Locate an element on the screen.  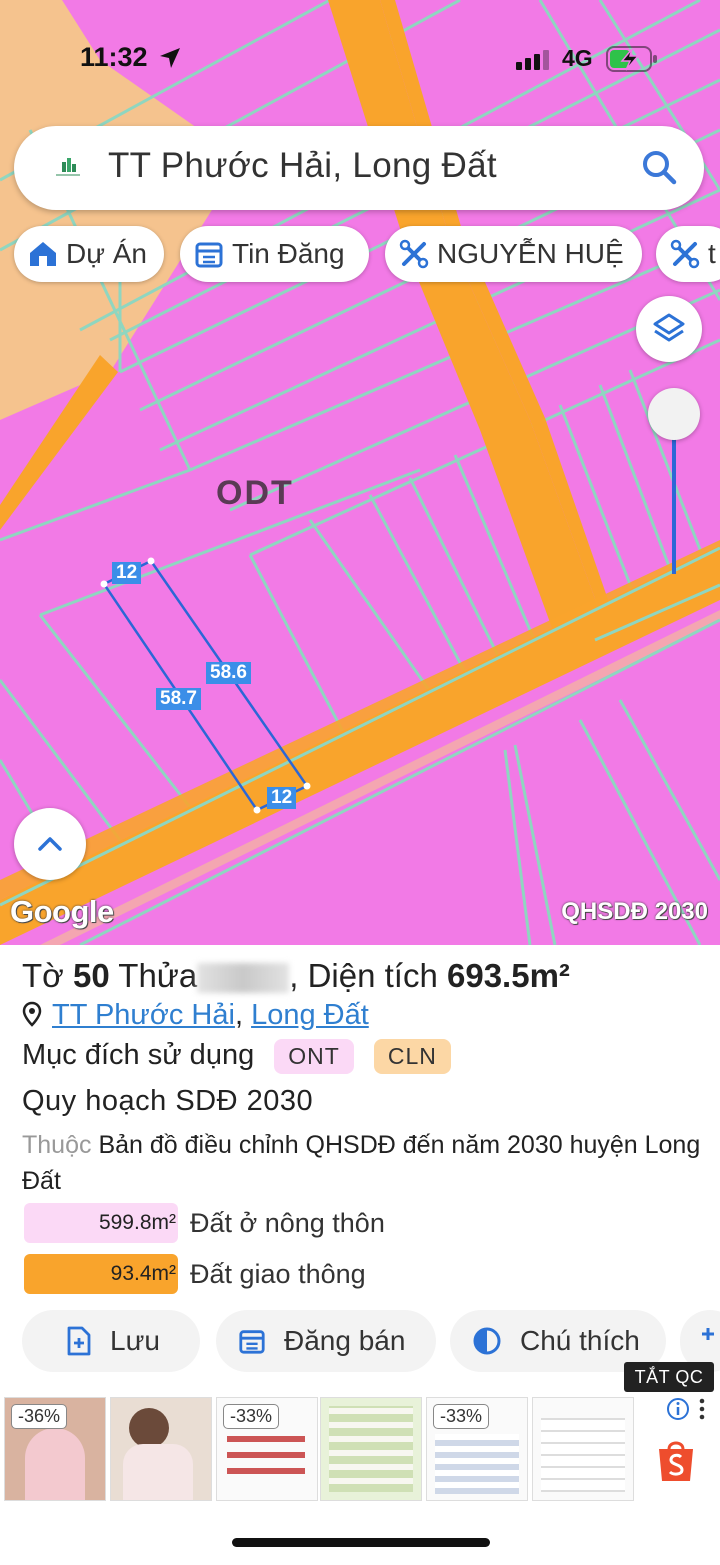
chip-label: t is located at coordinates (712, 253).